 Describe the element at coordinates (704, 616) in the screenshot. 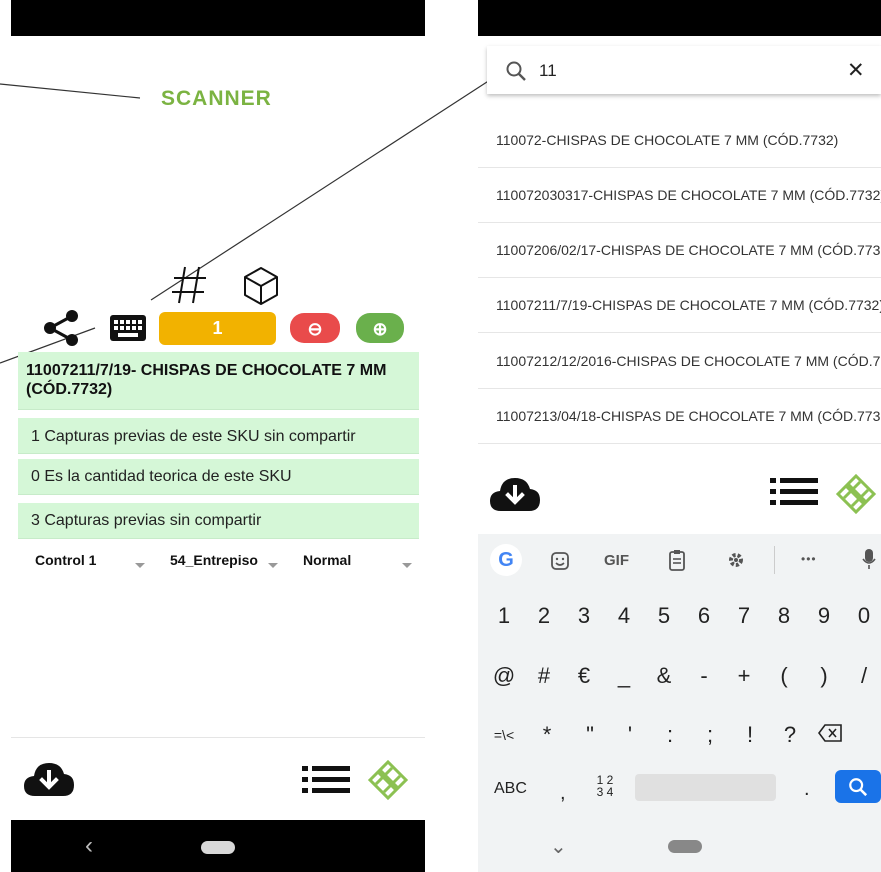

I see `key: 6` at that location.